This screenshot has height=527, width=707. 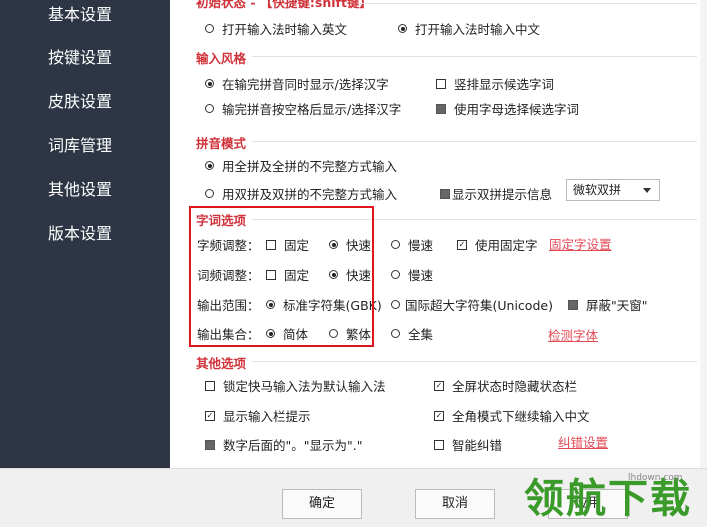 I want to click on checkbox-fullscreen-hide: 全屏状态时隐藏状态栏, so click(x=505, y=385).